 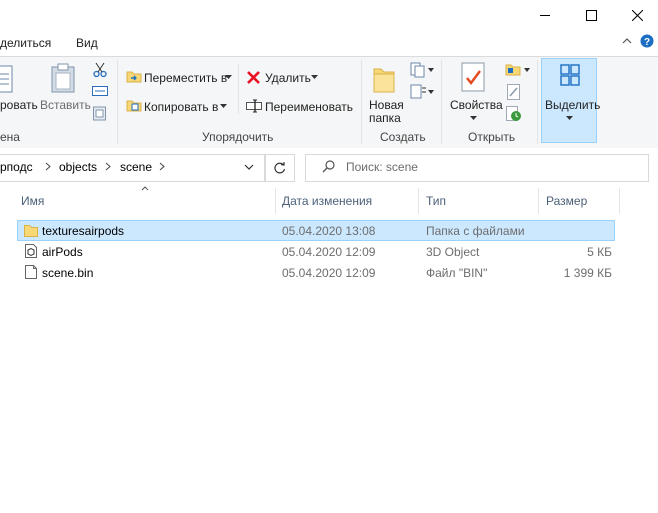 I want to click on rename-icon, so click(x=254, y=106).